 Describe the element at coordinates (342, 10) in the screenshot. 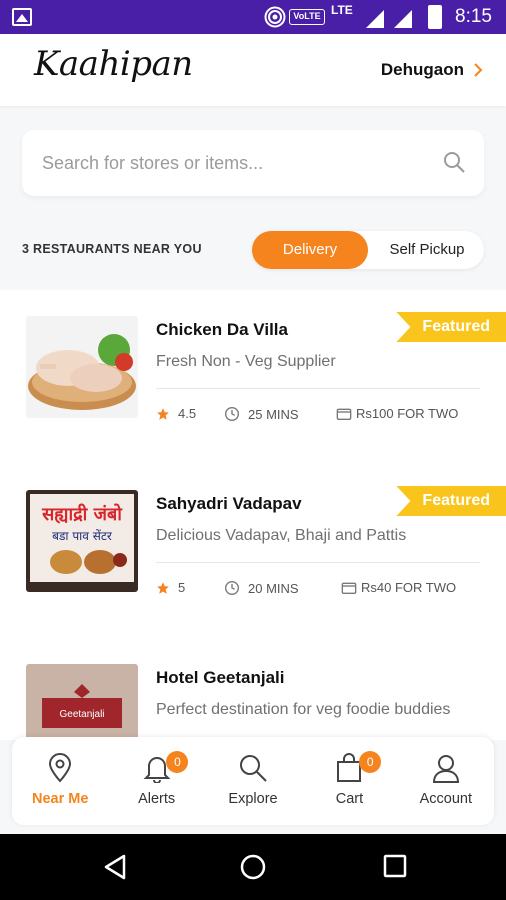

I see `network-type: LTE` at that location.